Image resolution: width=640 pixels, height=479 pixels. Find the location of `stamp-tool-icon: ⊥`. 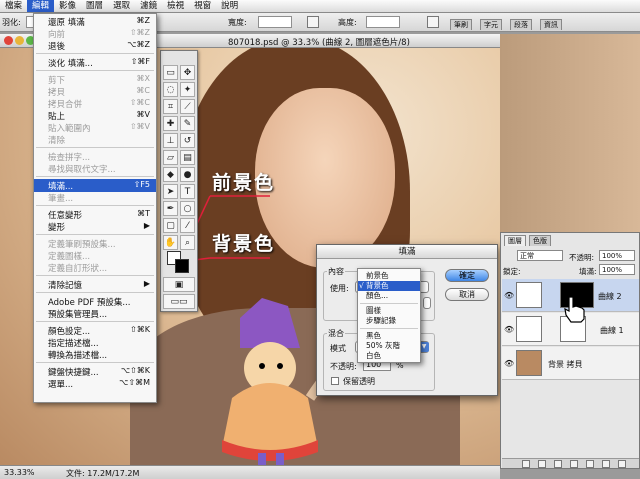

stamp-tool-icon: ⊥ is located at coordinates (170, 140).